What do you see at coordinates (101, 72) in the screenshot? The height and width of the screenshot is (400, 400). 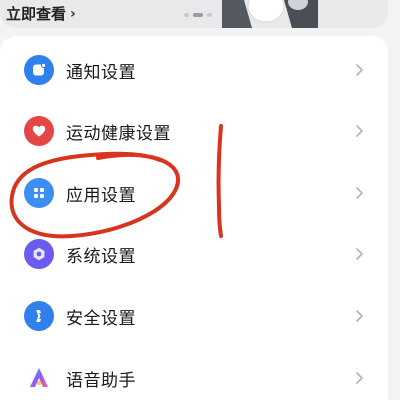 I see `settings-item-label: 通知设置` at bounding box center [101, 72].